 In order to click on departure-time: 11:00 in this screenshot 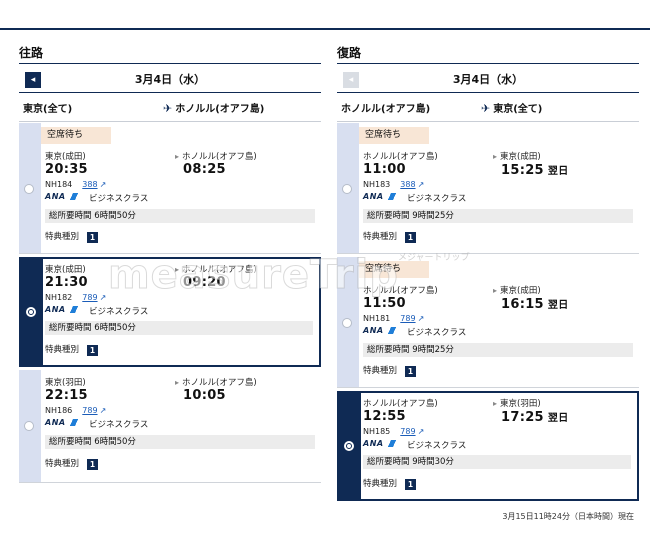, I will do `click(384, 169)`.